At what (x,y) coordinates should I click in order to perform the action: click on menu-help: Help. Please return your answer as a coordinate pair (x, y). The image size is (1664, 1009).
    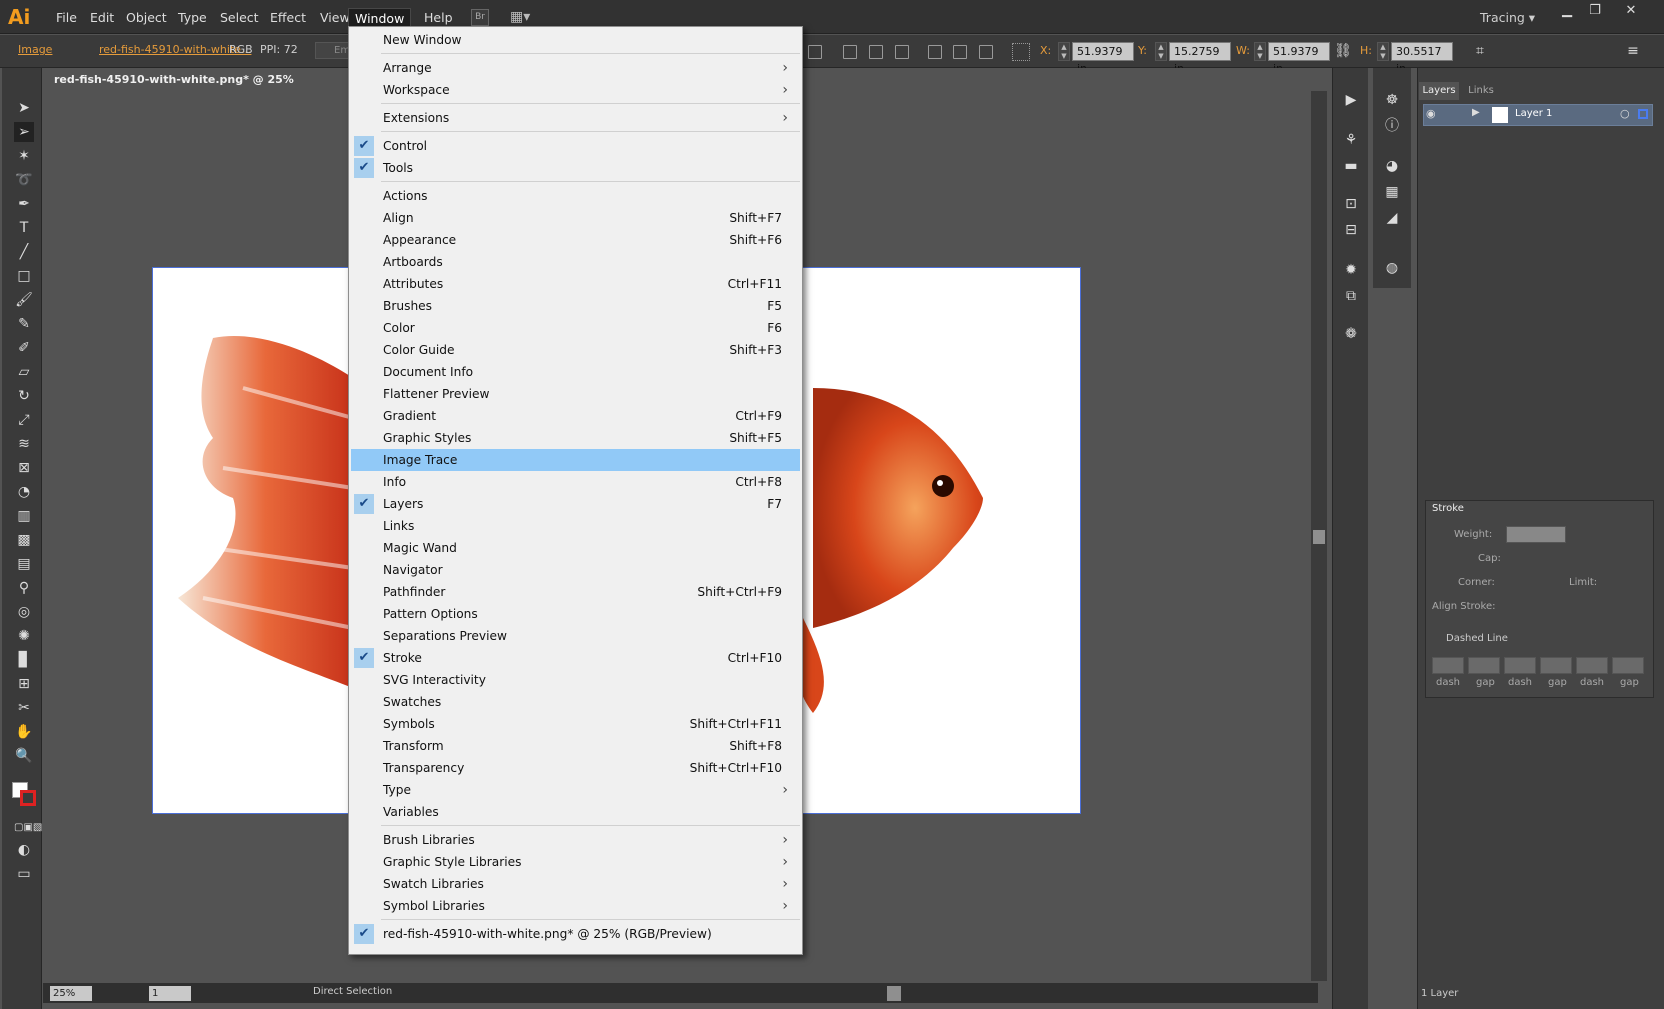
    Looking at the image, I should click on (438, 17).